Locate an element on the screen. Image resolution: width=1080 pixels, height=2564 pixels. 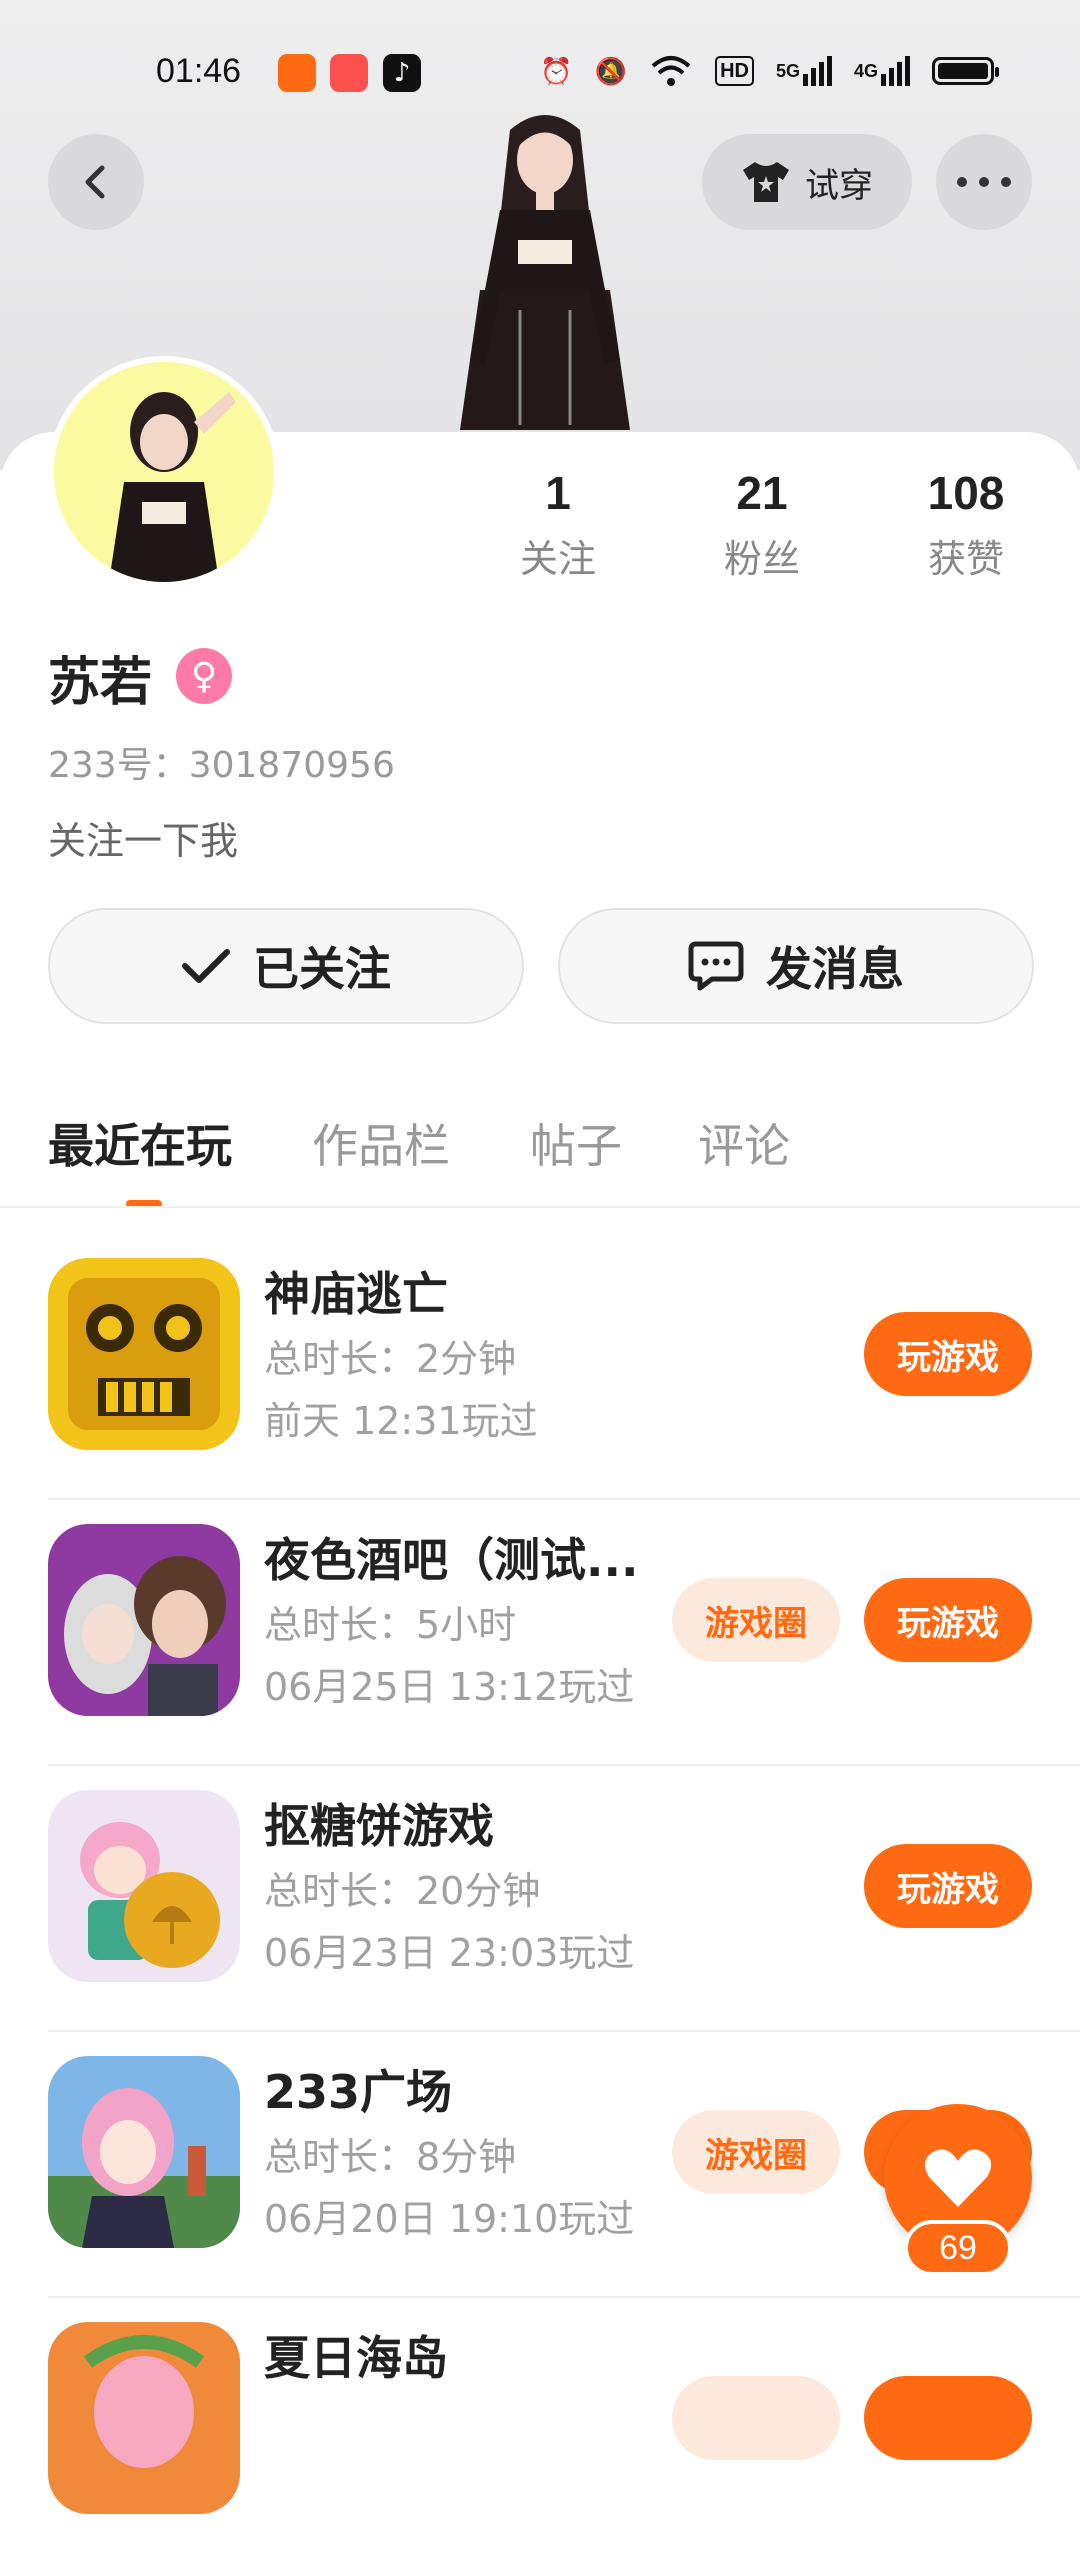
game-title: 抠糖饼游戏 is located at coordinates (379, 1826).